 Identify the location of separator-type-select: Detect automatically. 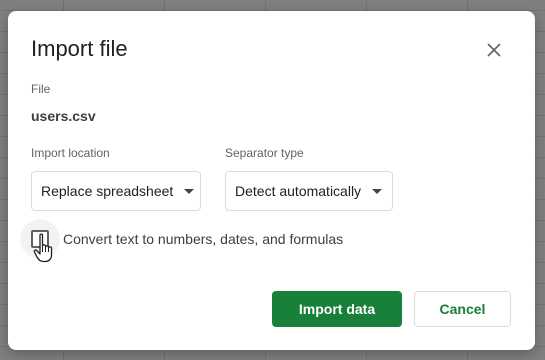
(309, 191).